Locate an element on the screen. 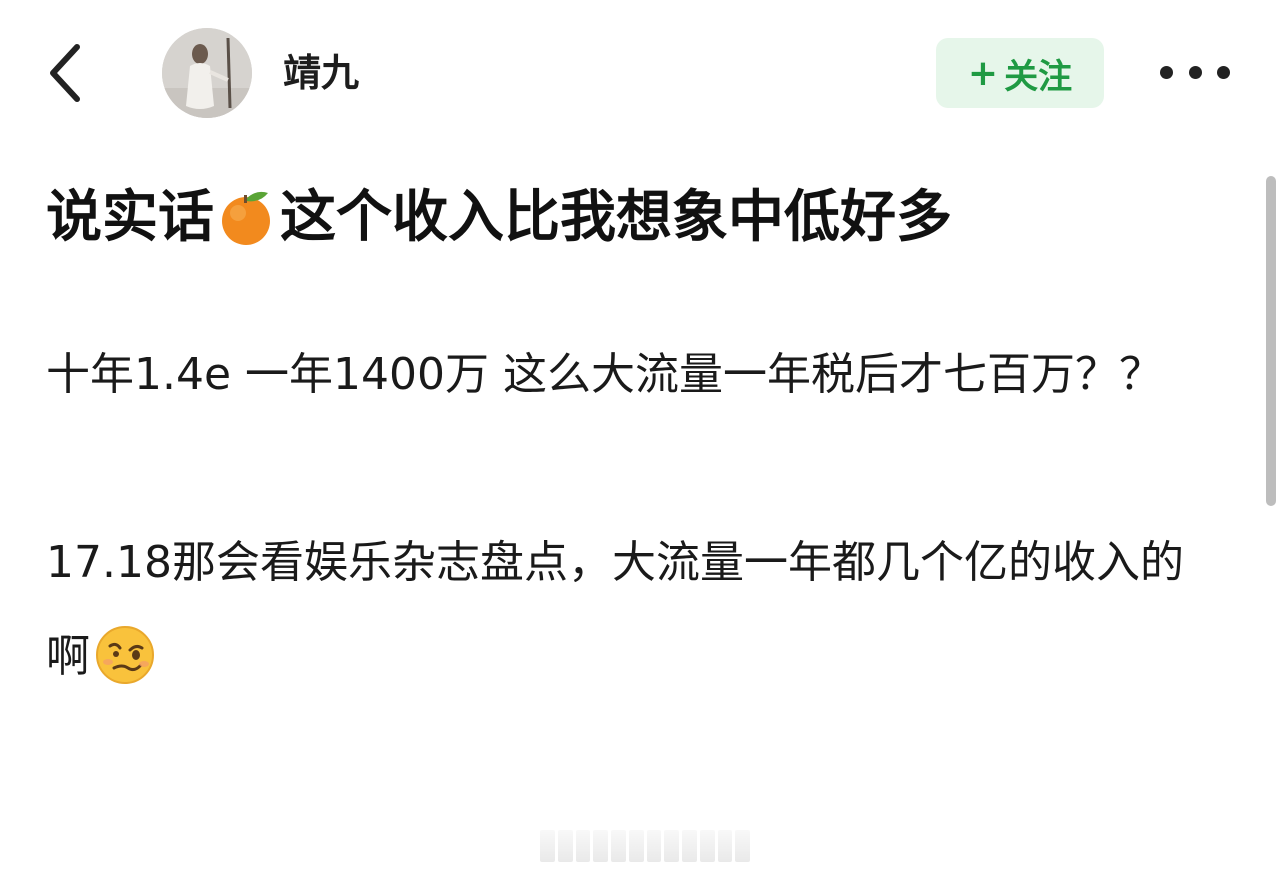  chevron-left-icon is located at coordinates (65, 73).